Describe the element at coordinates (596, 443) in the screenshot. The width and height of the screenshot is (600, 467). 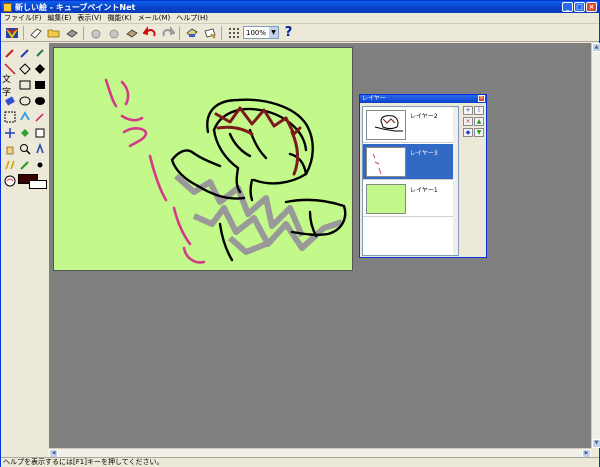
I see `scroll-down-icon: ▼` at that location.